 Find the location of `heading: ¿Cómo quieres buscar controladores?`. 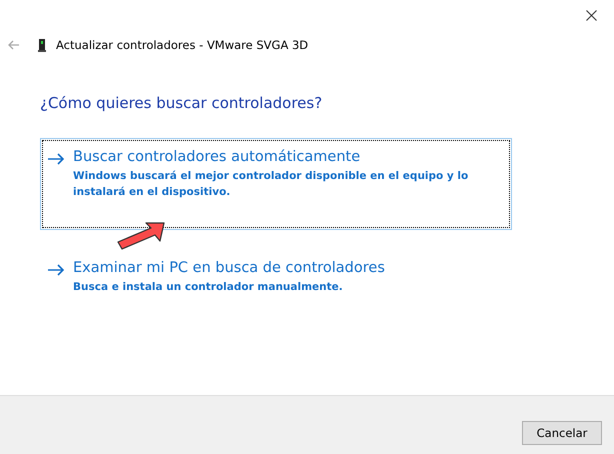

heading: ¿Cómo quieres buscar controladores? is located at coordinates (182, 103).